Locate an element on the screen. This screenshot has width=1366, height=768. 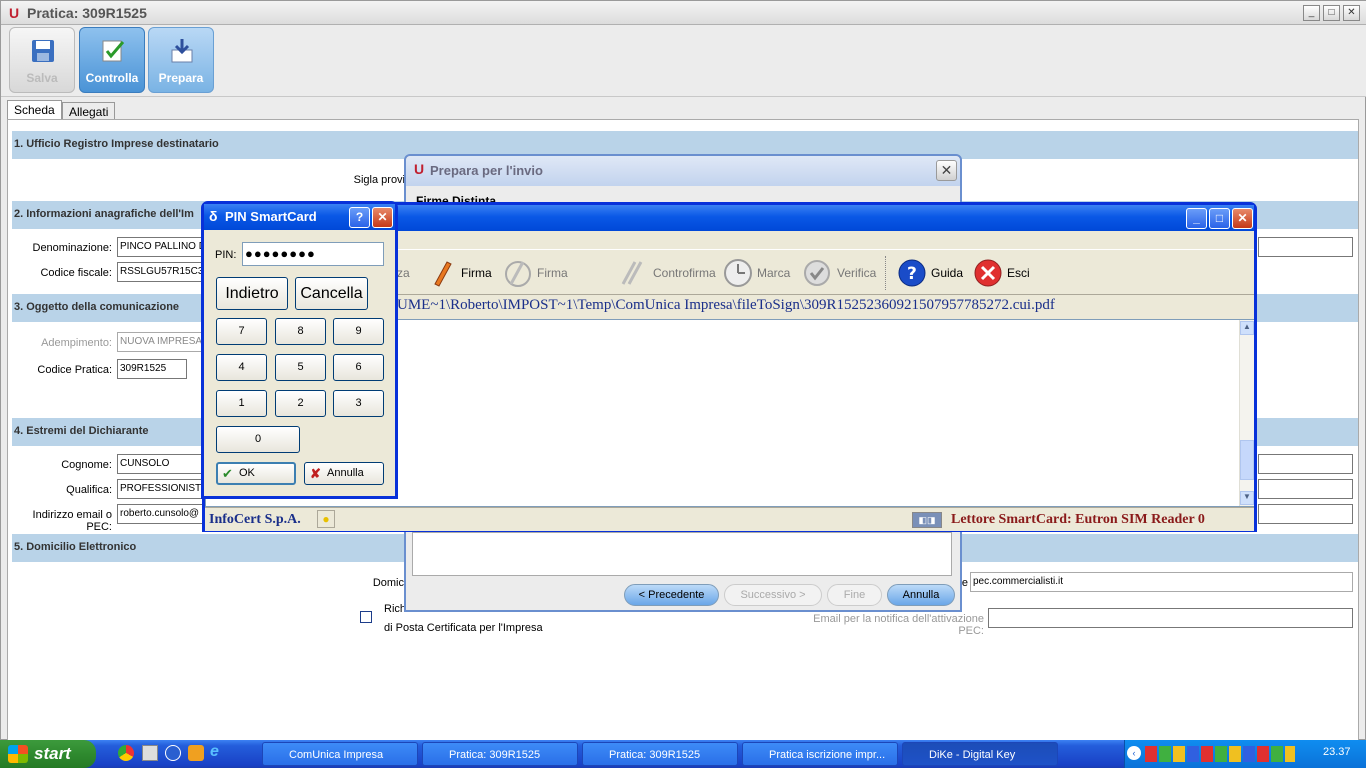
richiesta-label-line2: di Posta Certificata per l'Impresa is located at coordinates (463, 628).